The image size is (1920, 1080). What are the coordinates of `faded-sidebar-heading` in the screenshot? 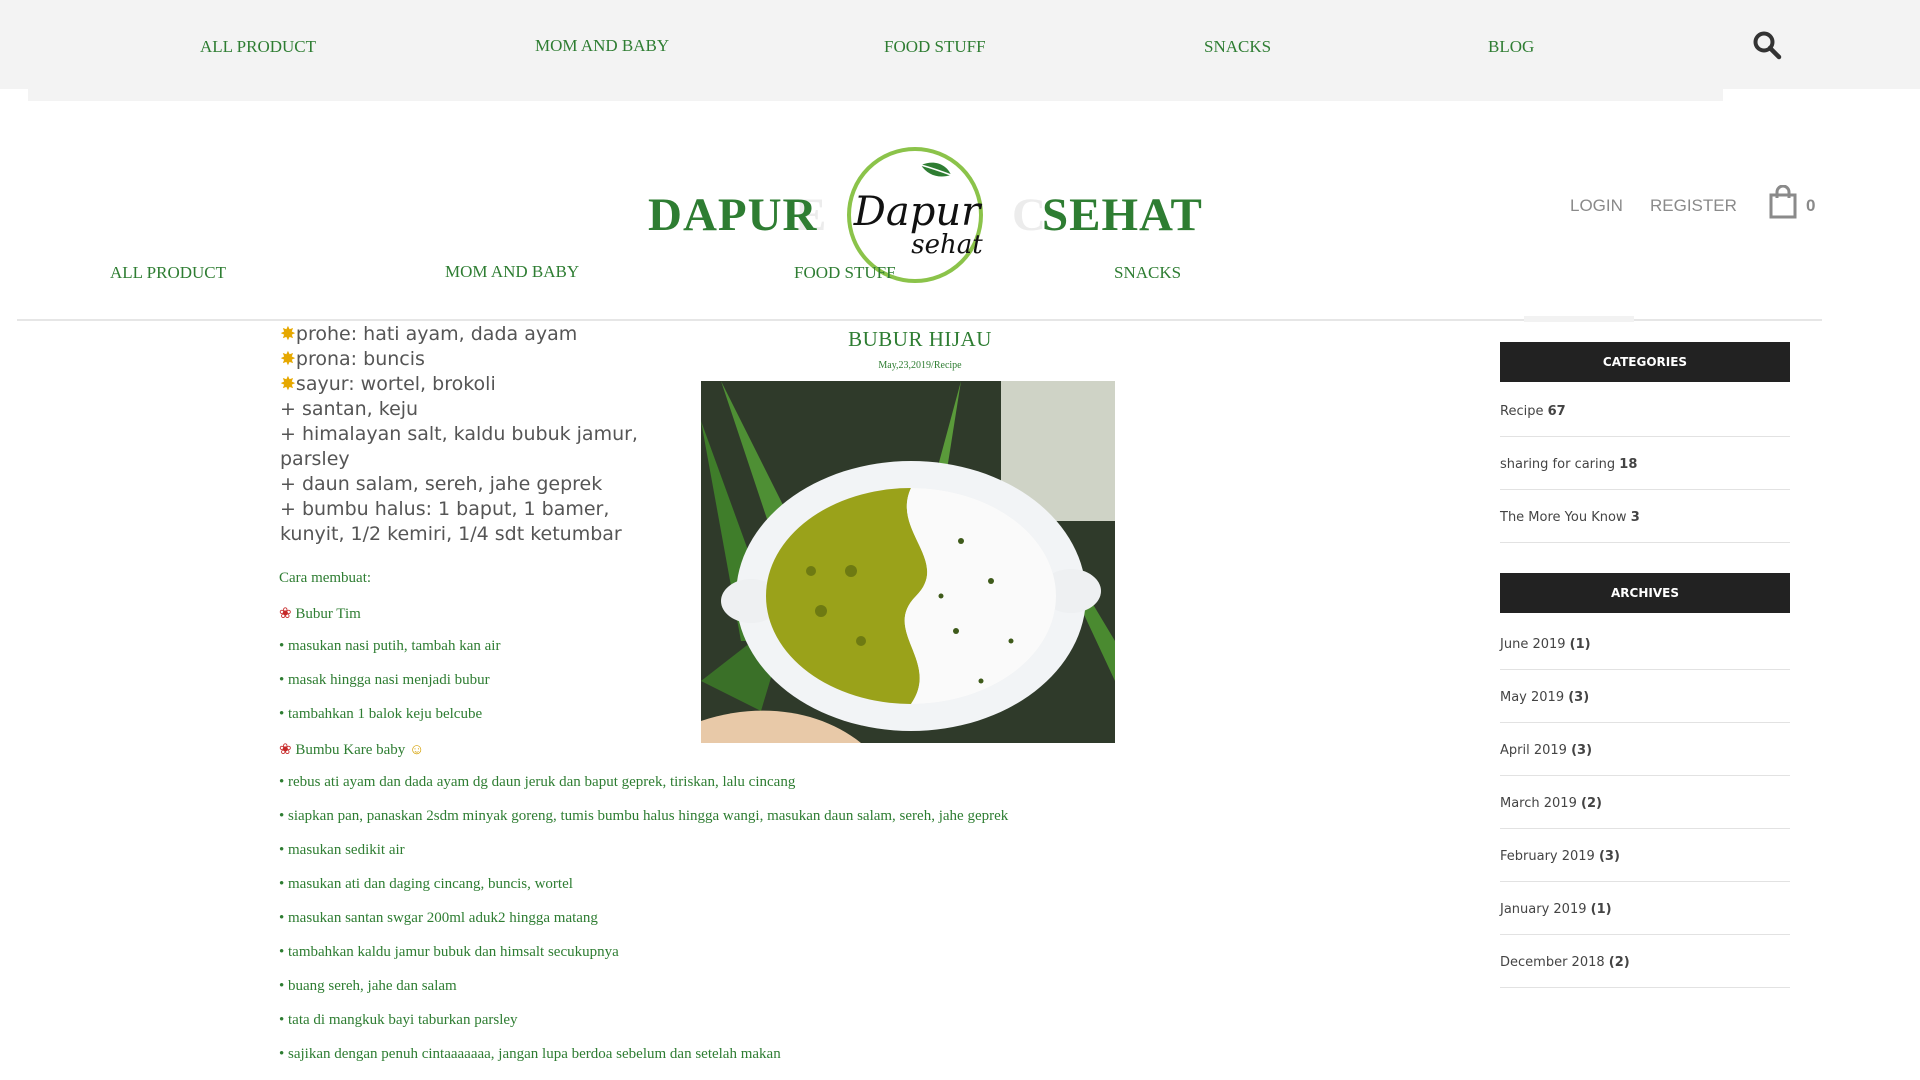 It's located at (1579, 319).